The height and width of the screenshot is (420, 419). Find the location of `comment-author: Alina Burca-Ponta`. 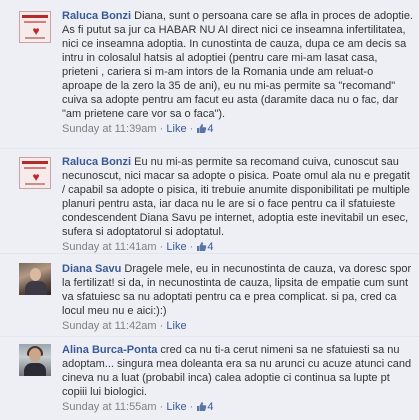

comment-author: Alina Burca-Ponta is located at coordinates (109, 350).